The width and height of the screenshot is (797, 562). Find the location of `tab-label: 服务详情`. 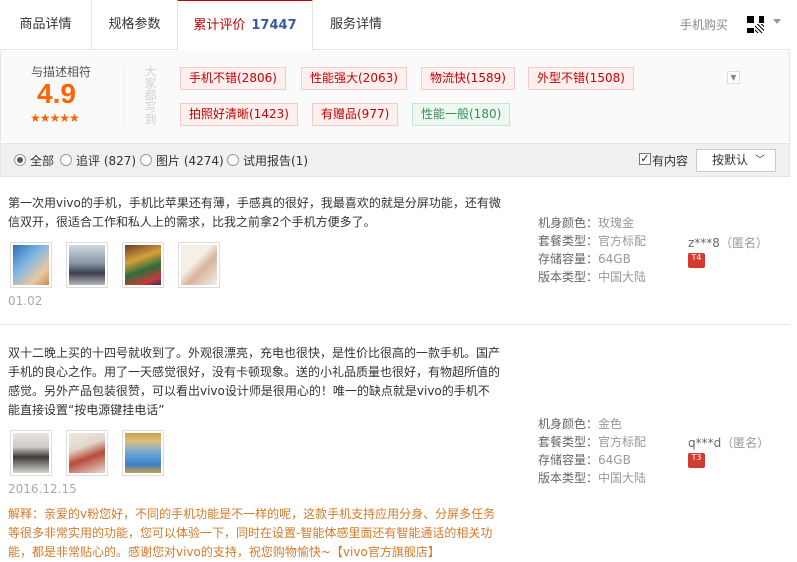

tab-label: 服务详情 is located at coordinates (355, 24).